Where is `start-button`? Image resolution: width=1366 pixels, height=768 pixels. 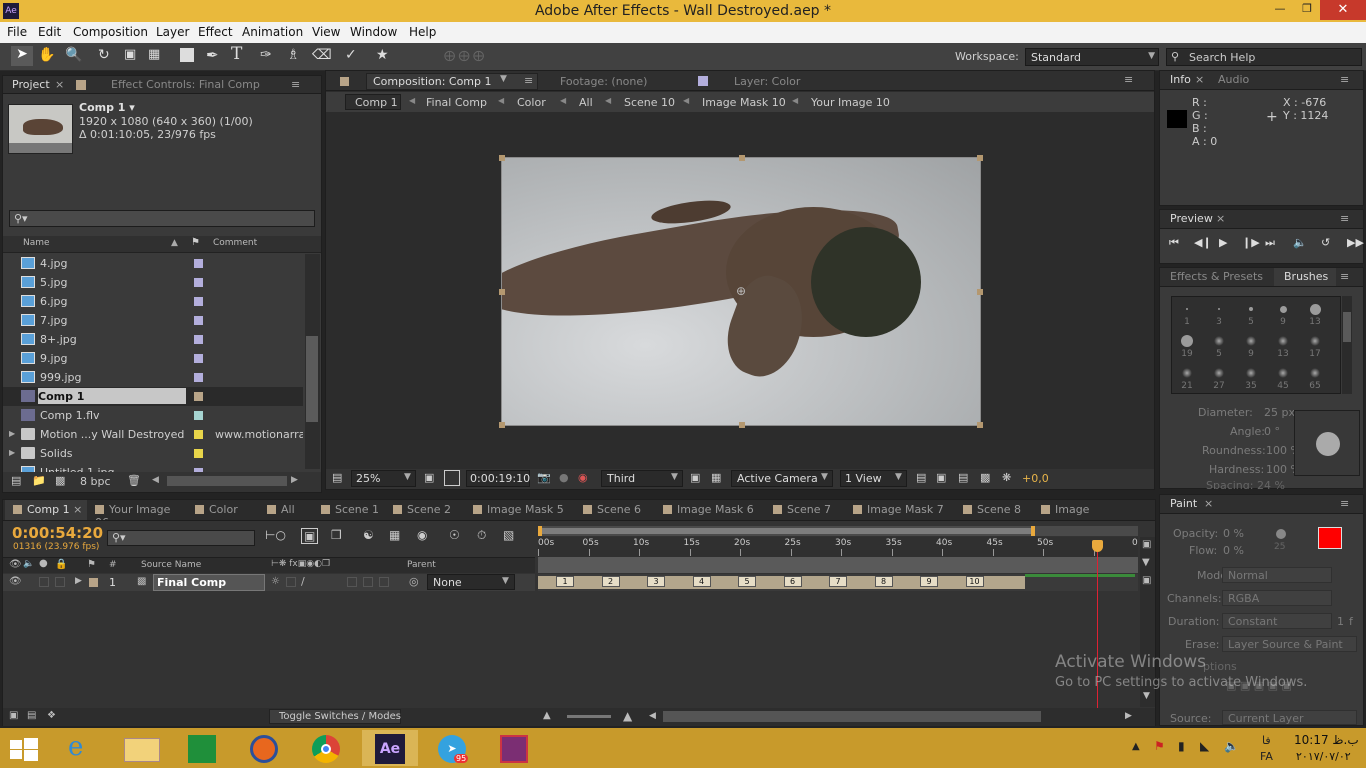
start-button is located at coordinates (24, 749).